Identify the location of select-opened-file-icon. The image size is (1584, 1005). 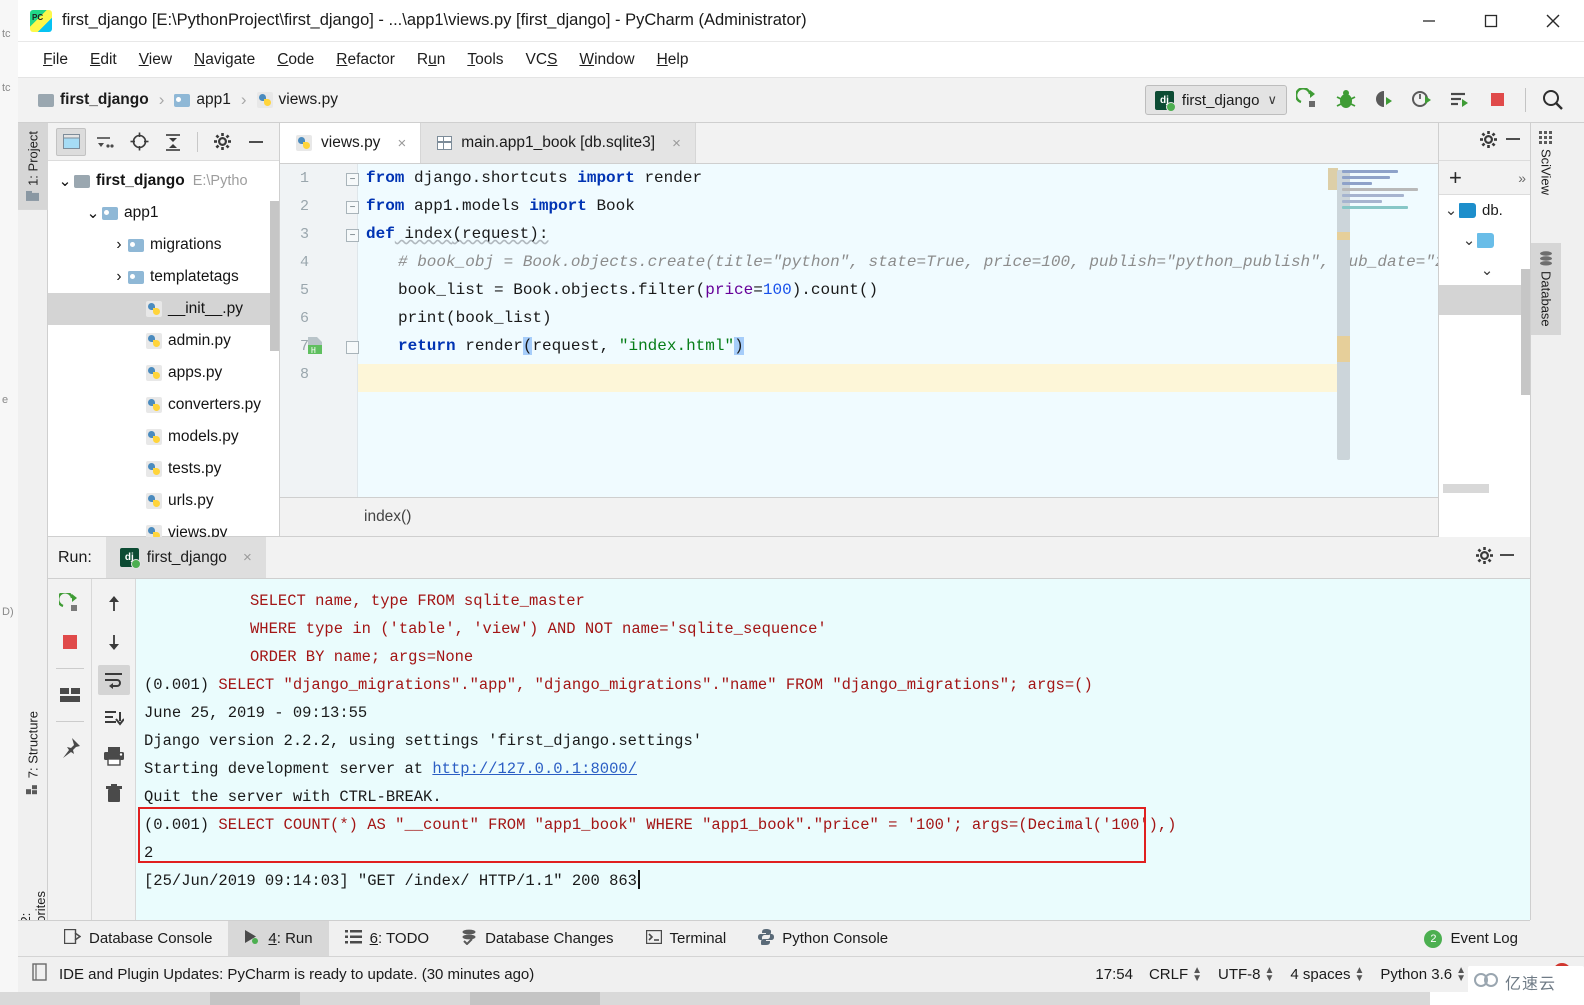
(71, 141).